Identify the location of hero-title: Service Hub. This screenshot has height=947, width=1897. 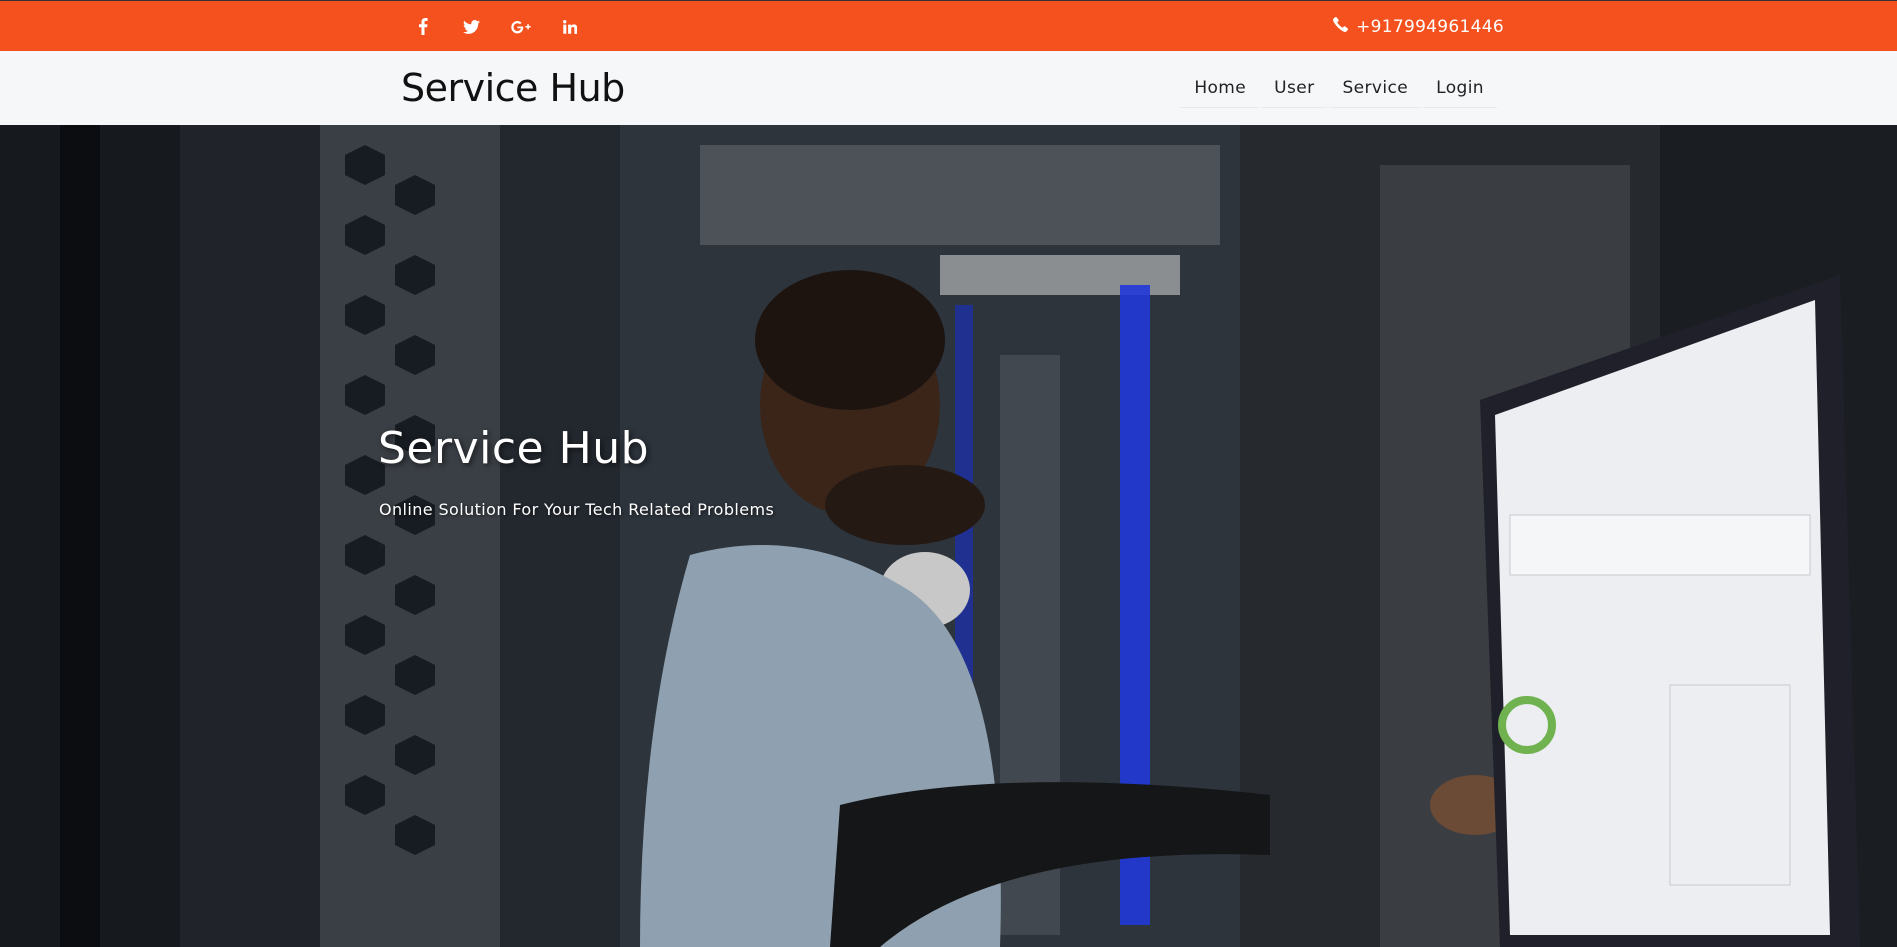
(514, 448).